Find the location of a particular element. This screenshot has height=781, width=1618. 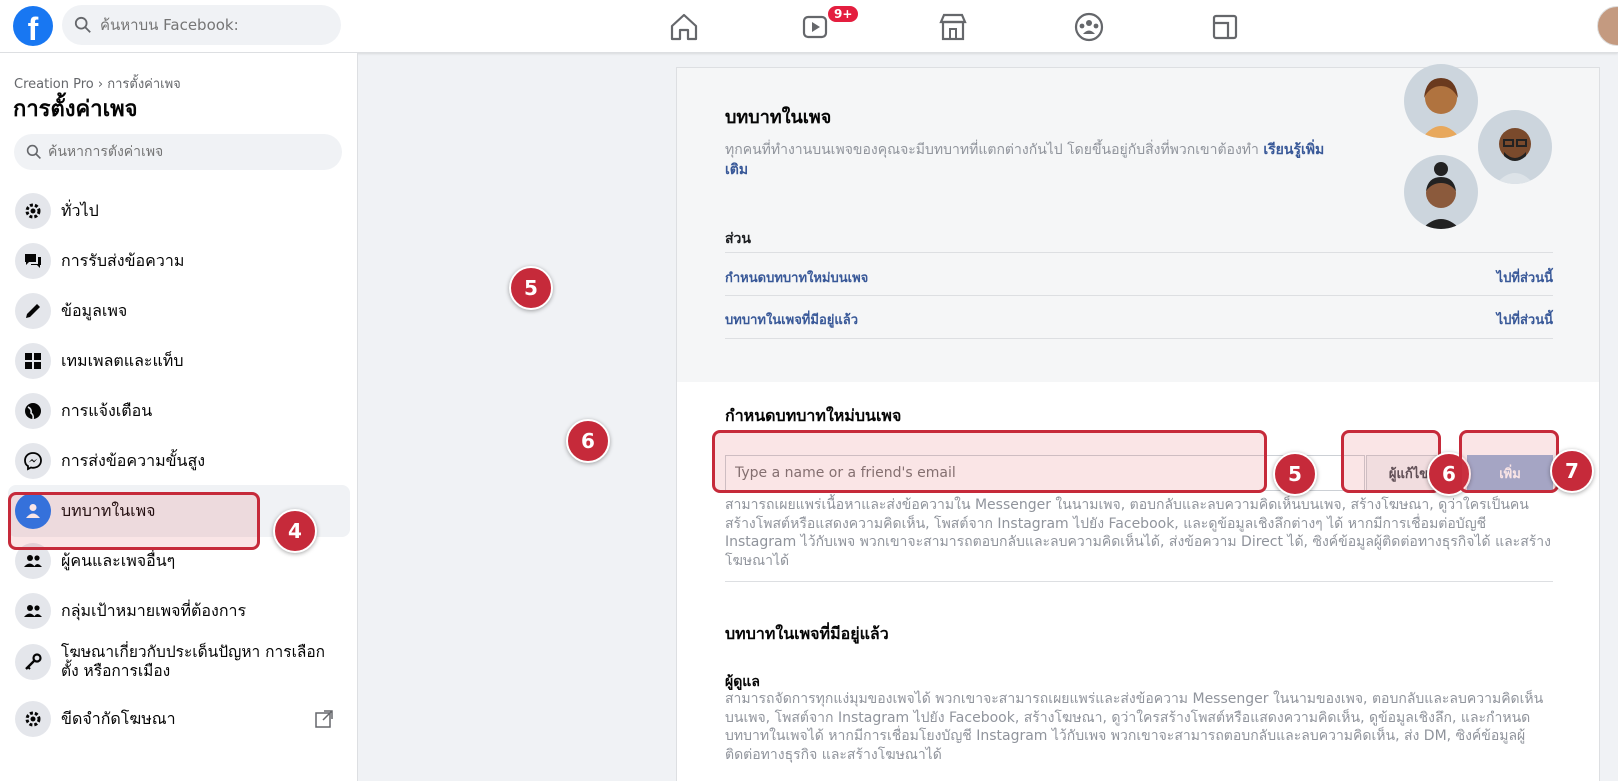

top-navbar: f 9+ is located at coordinates (809, 26).